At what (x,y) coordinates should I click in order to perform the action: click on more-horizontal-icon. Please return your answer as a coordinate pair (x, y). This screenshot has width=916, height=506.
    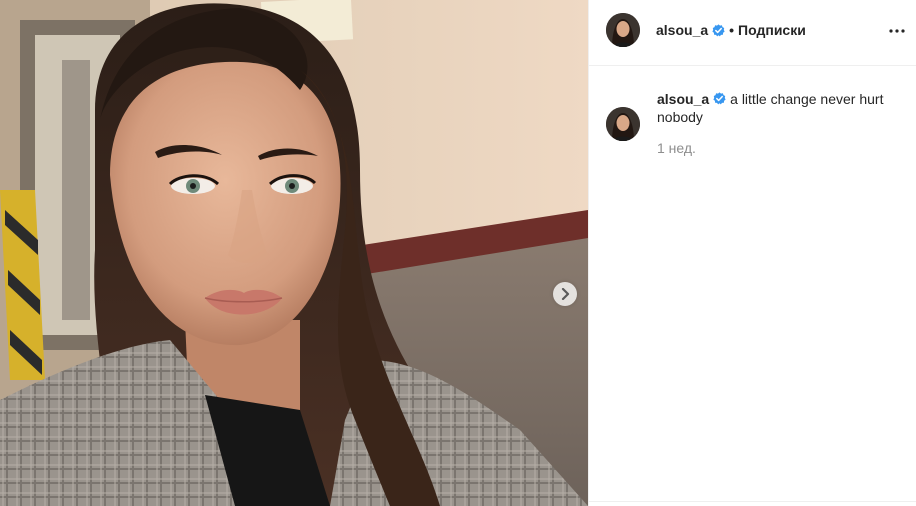
    Looking at the image, I should click on (897, 31).